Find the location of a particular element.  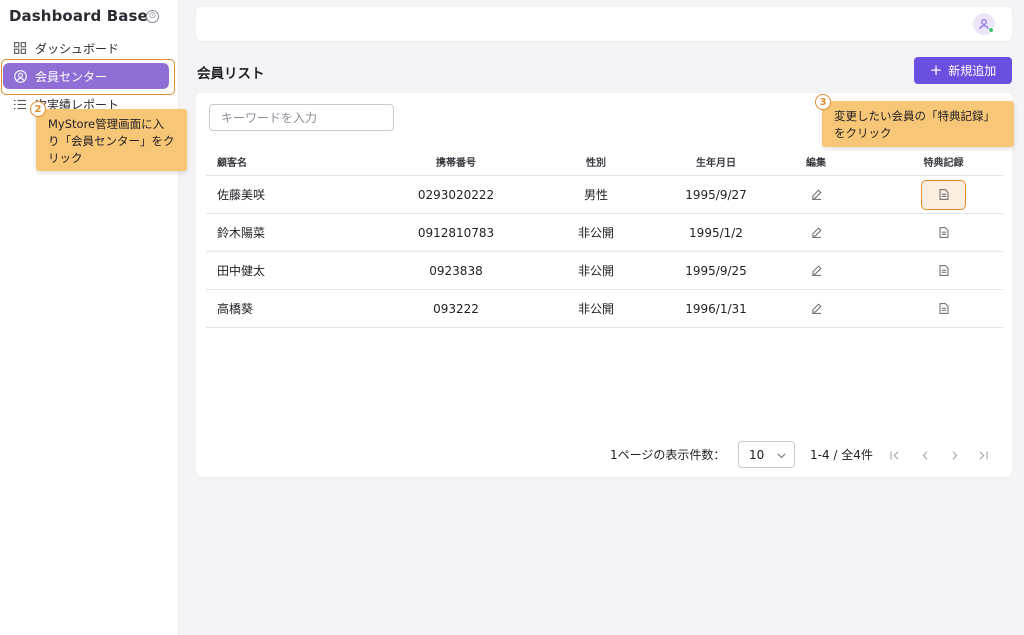

user-icon is located at coordinates (984, 24).